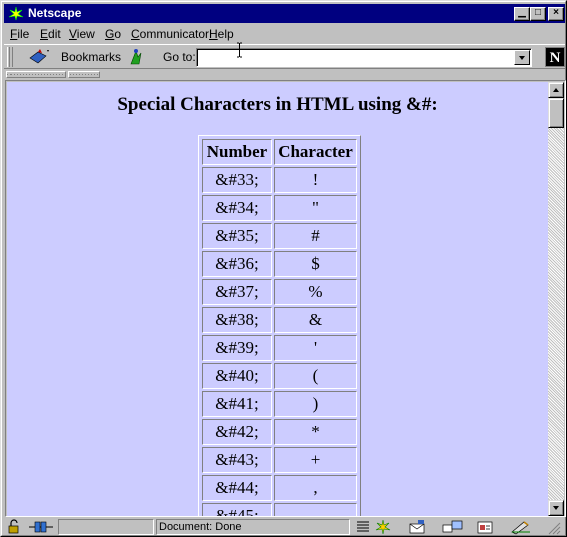  I want to click on status-bar: Document: Done, so click(284, 527).